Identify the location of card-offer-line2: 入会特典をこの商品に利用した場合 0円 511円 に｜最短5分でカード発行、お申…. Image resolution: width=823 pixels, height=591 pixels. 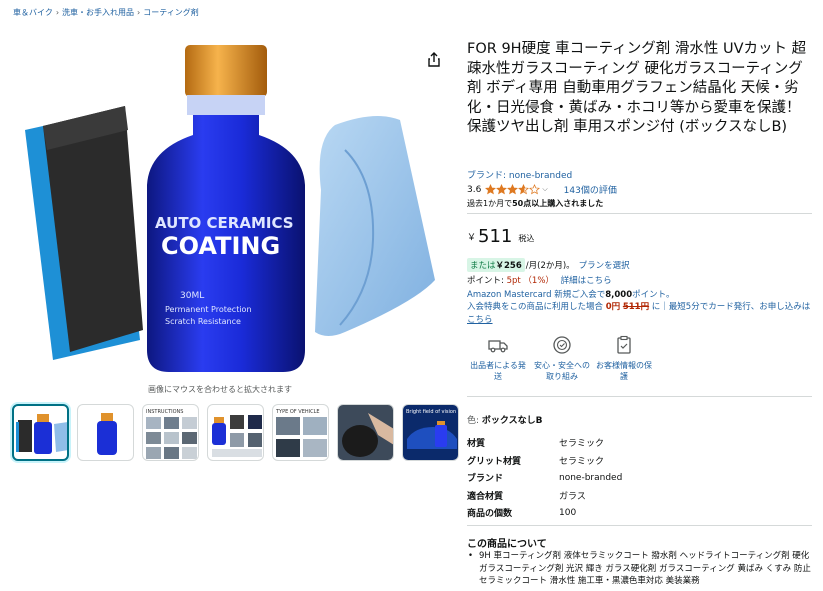
(639, 313).